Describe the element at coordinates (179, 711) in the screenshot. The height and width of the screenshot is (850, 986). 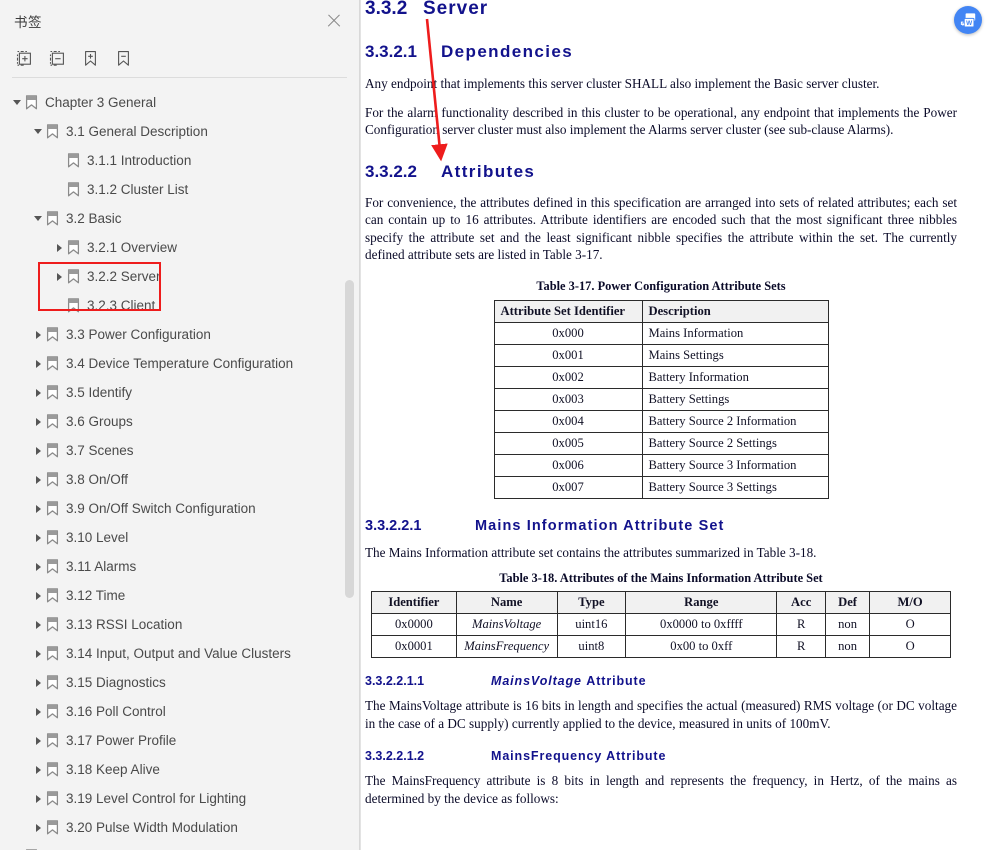
I see `bookmark-tree-item: 3.16 Poll Control` at that location.